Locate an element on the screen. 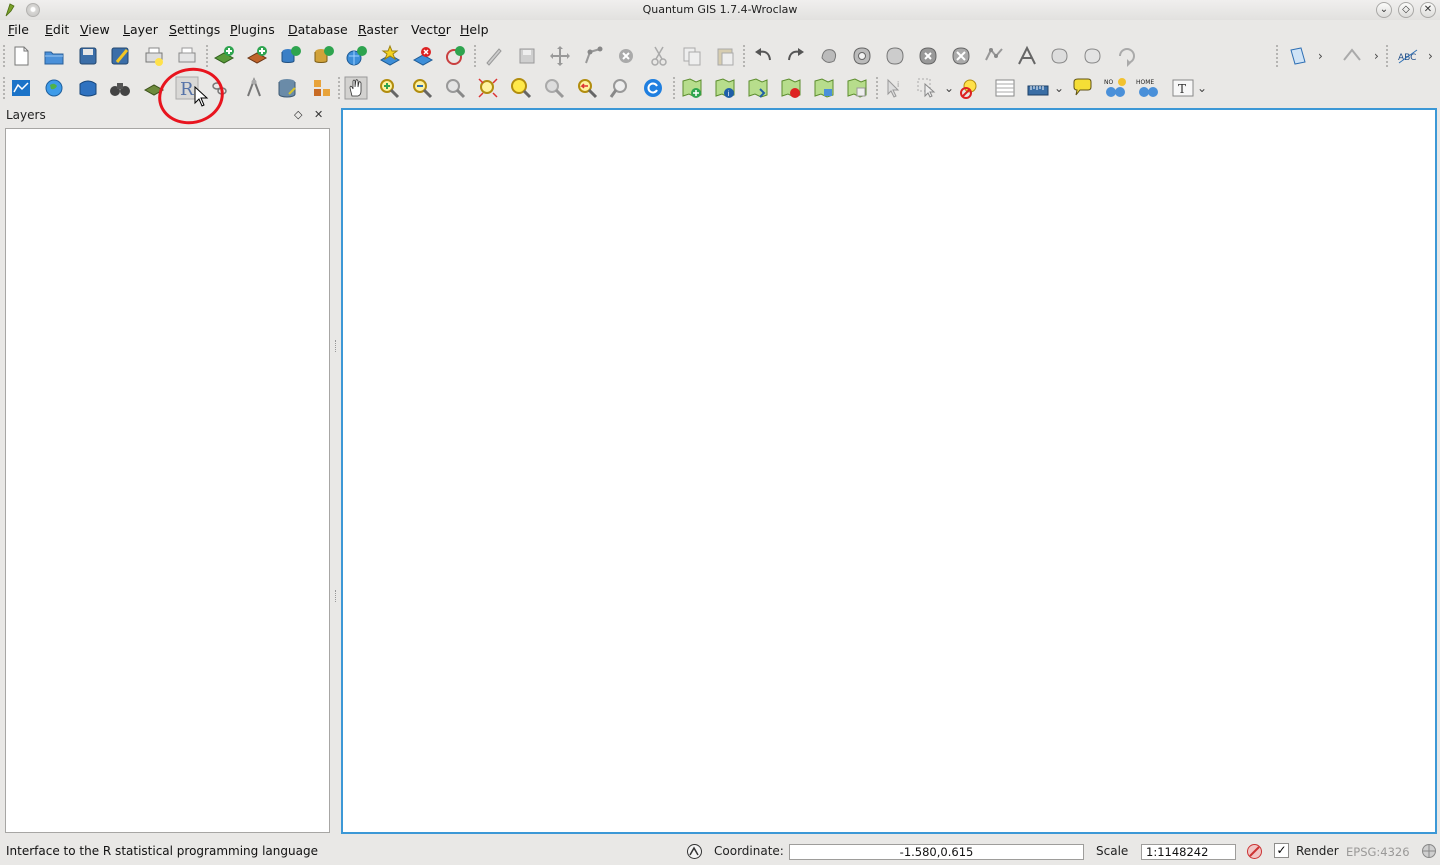 This screenshot has width=1440, height=865. new-bookmark-icon: NO is located at coordinates (1115, 88).